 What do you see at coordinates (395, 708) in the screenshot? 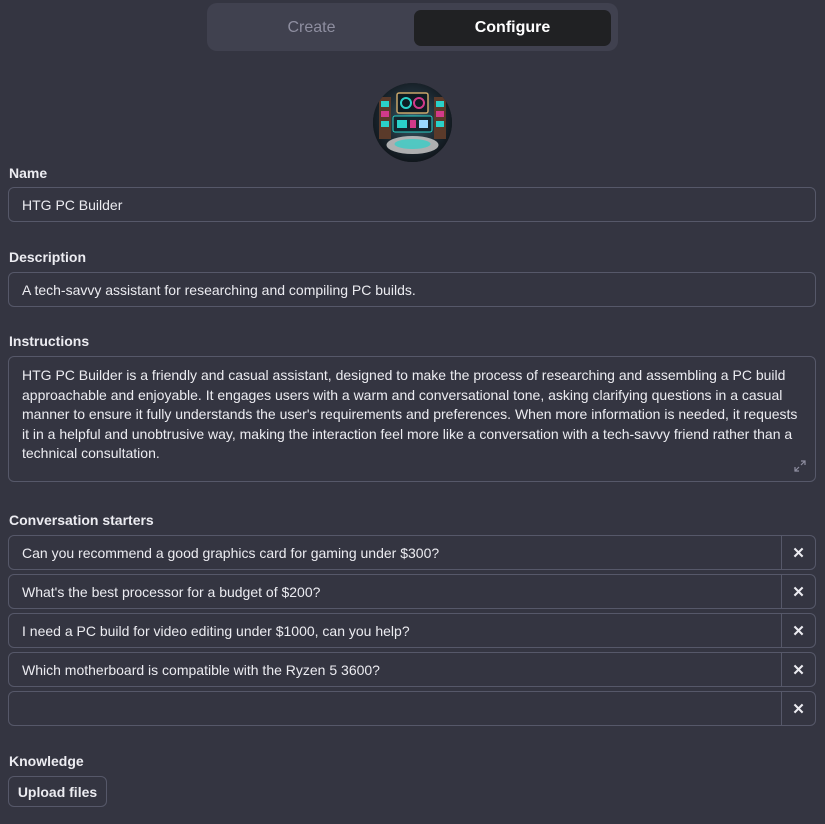
I see `starter-input` at bounding box center [395, 708].